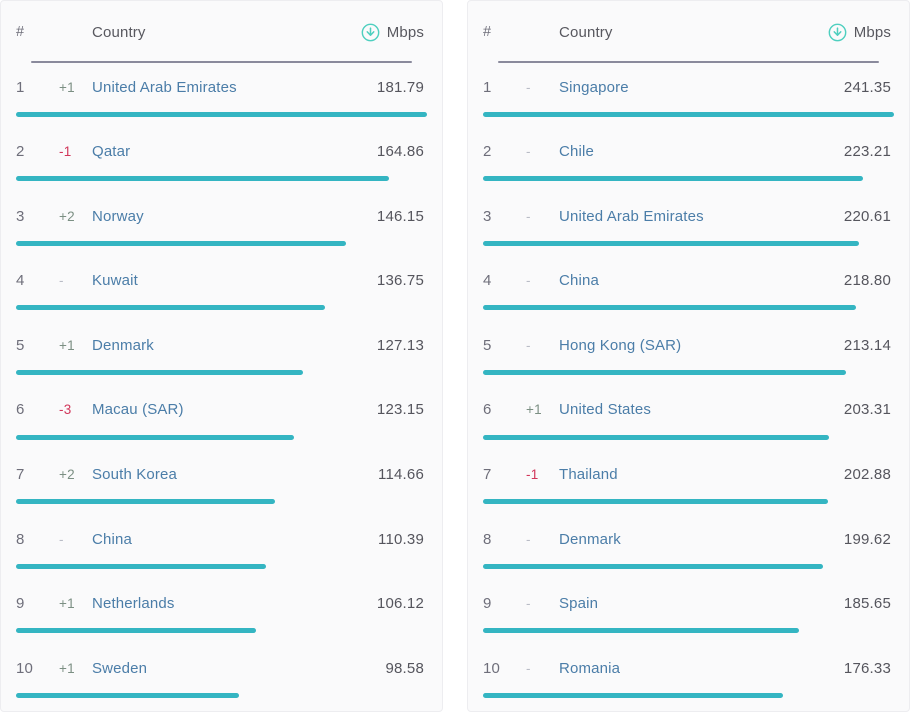 This screenshot has width=910, height=712. I want to click on table-row: 6 -3 Macau (SAR) 123.15, so click(221, 418).